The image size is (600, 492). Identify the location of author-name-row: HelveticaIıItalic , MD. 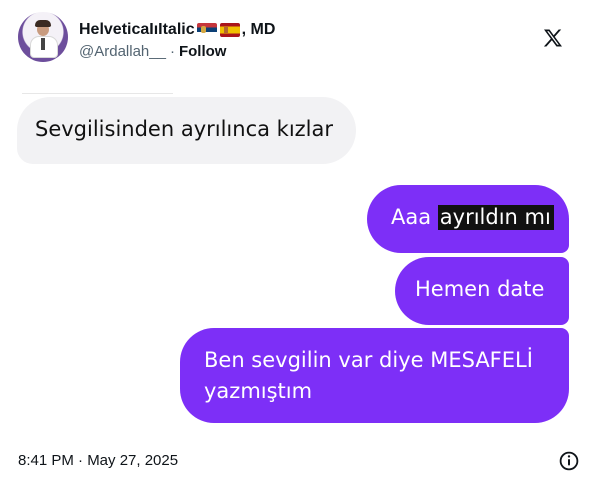
(177, 29).